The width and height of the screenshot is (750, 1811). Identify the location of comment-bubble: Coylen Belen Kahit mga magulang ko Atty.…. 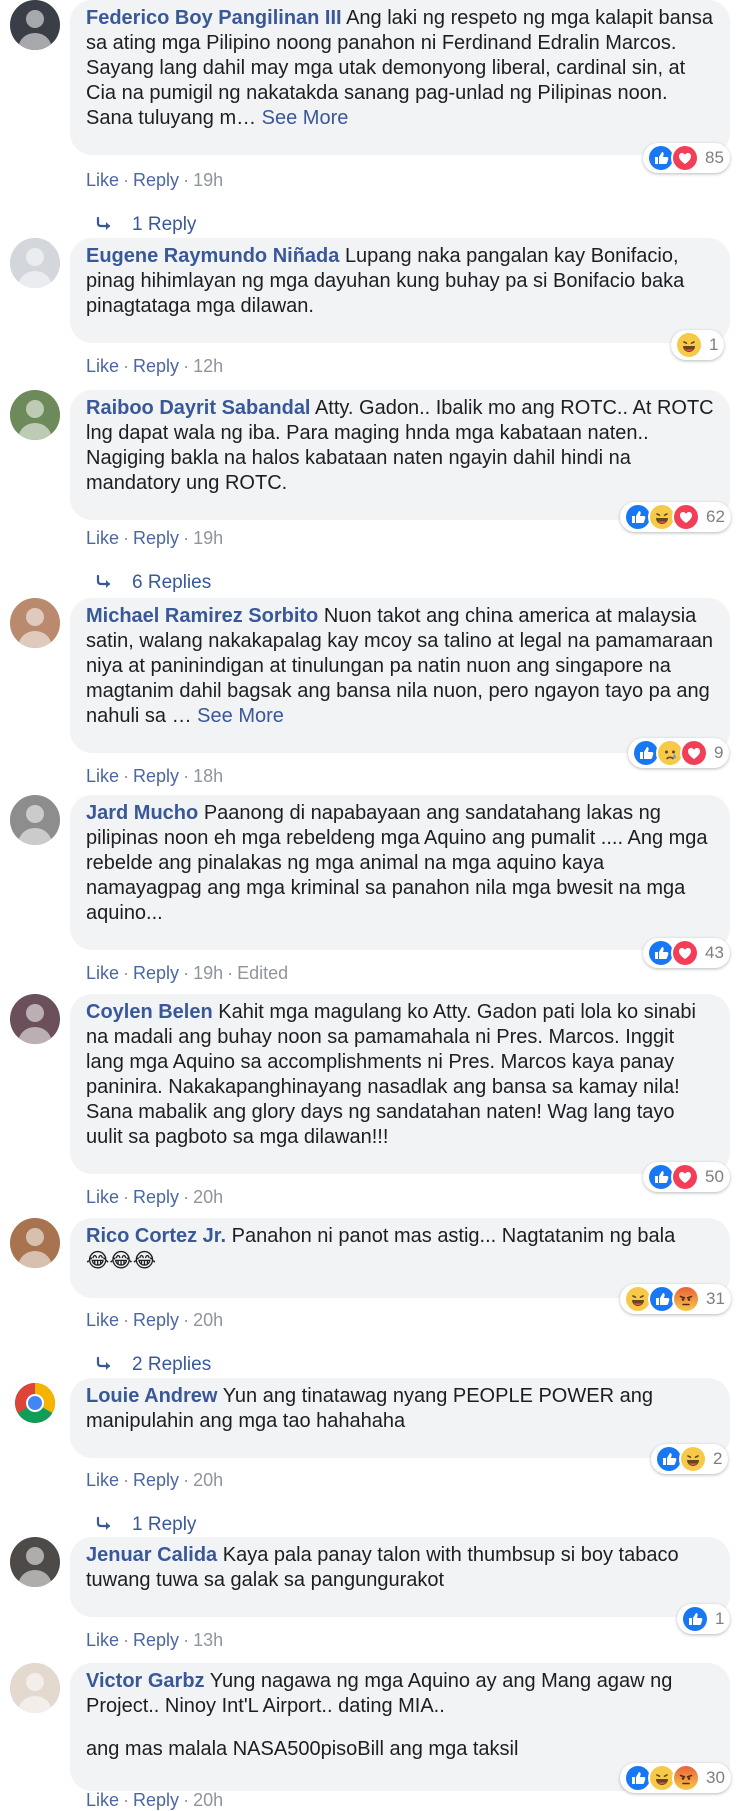
(400, 1084).